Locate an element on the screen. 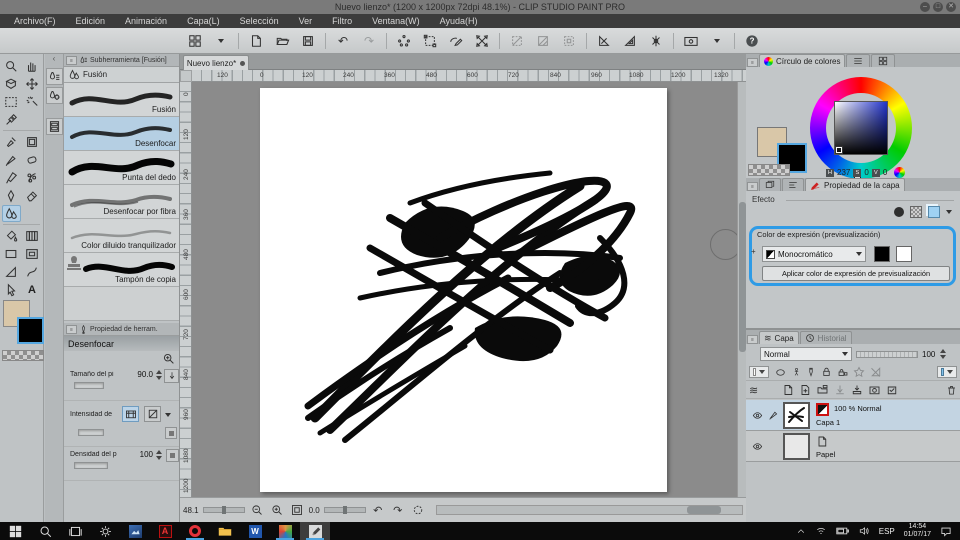  palette-color-dropdown is located at coordinates (759, 372).